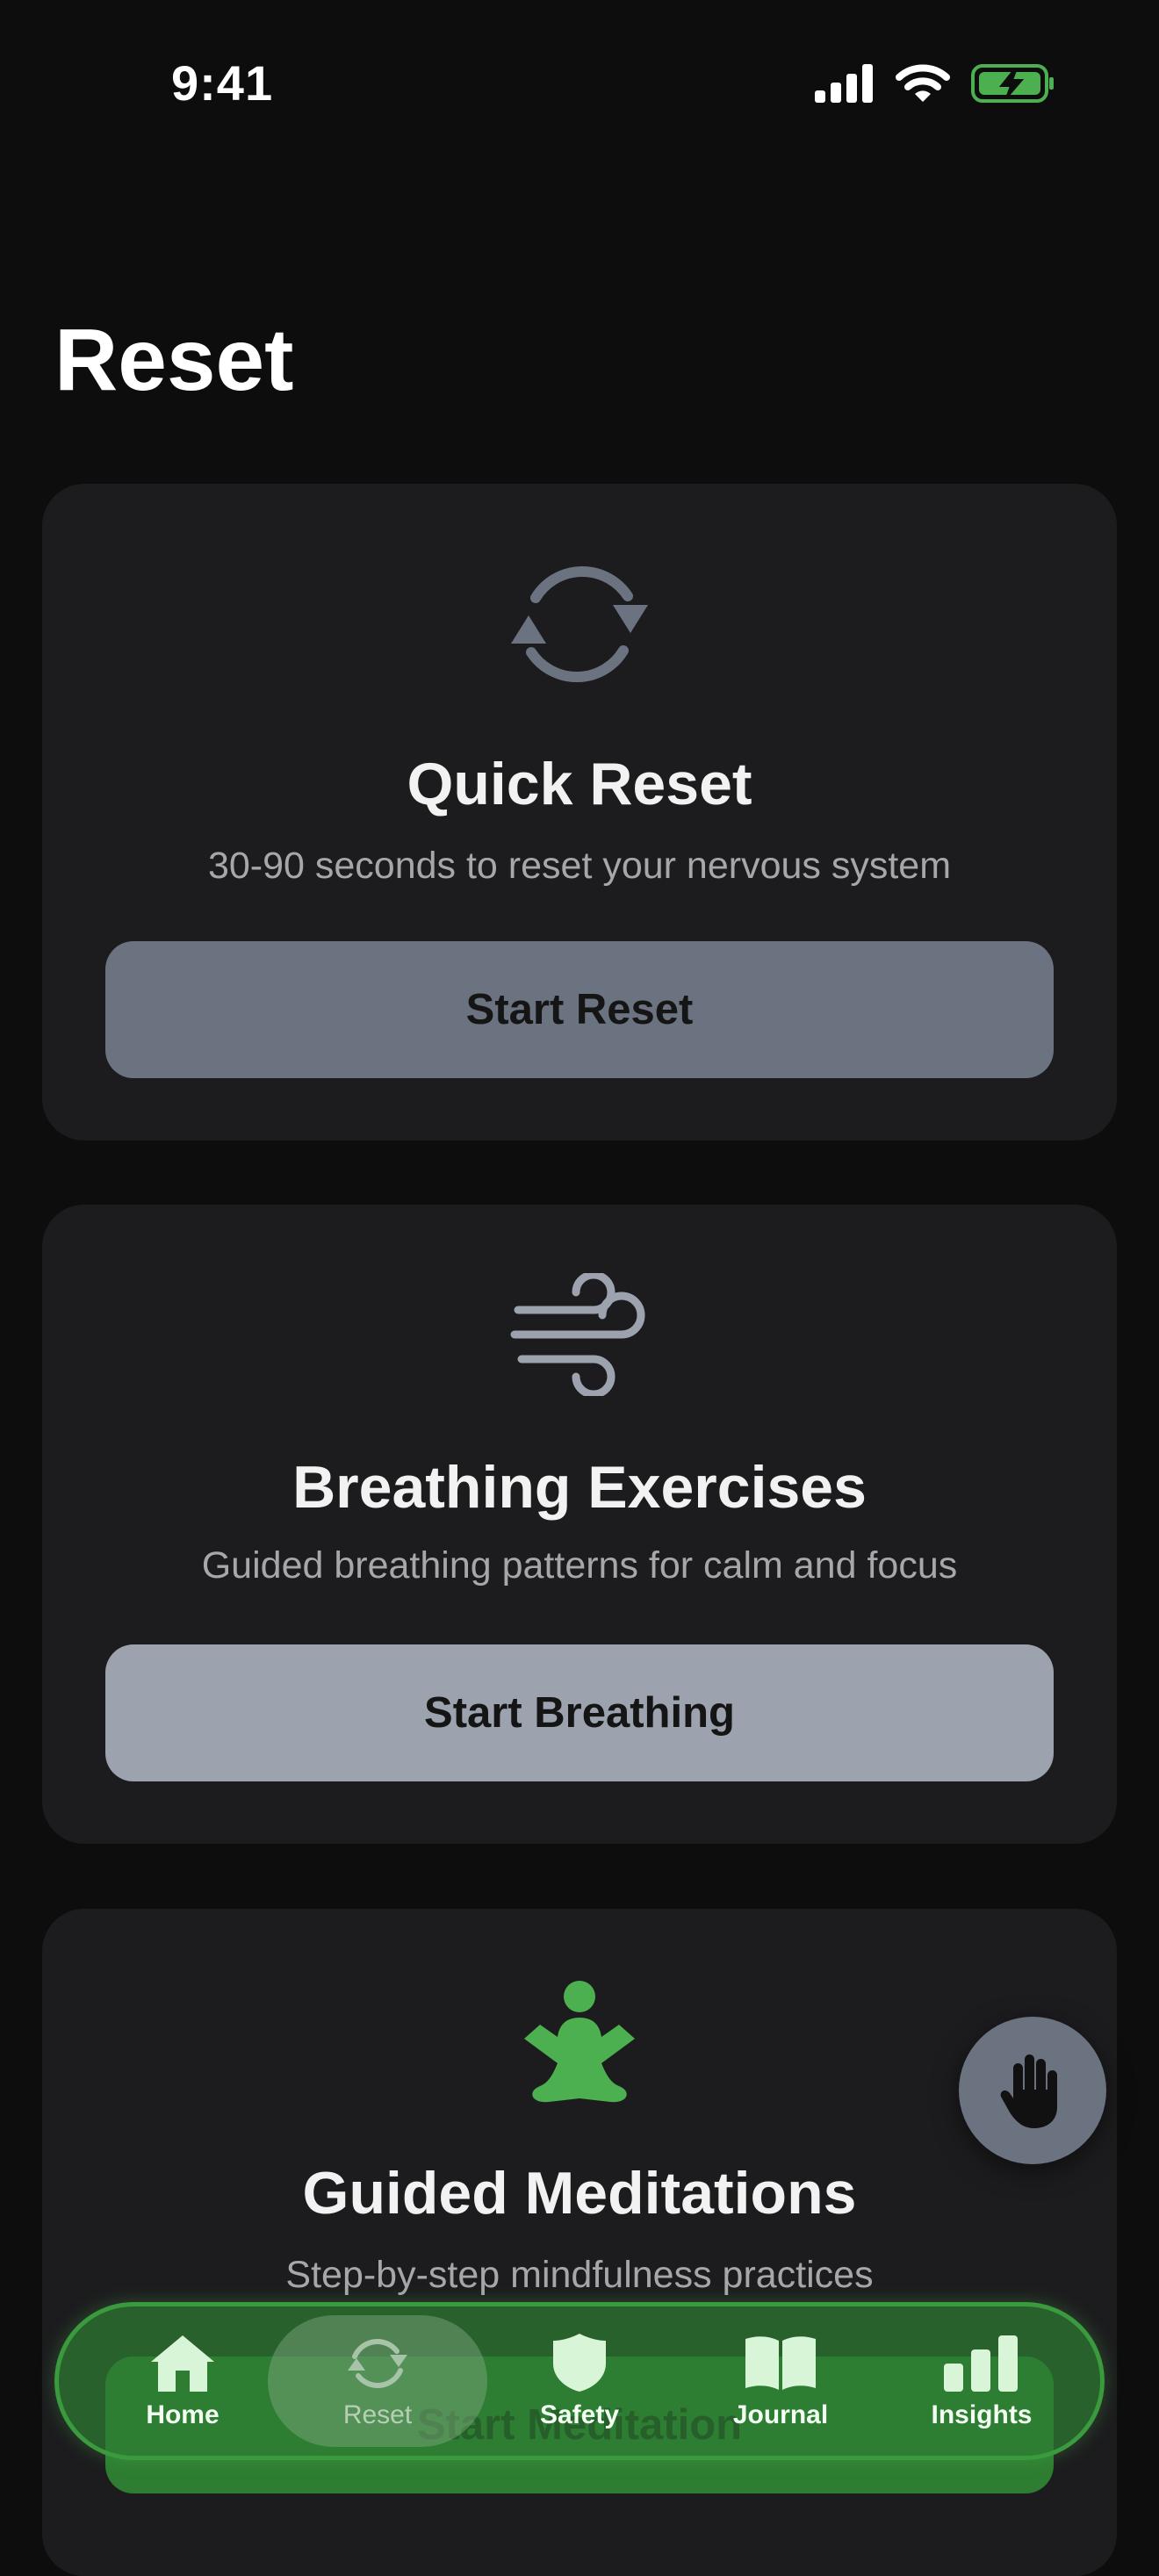 This screenshot has height=2576, width=1159. Describe the element at coordinates (174, 360) in the screenshot. I see `page-title: Reset` at that location.